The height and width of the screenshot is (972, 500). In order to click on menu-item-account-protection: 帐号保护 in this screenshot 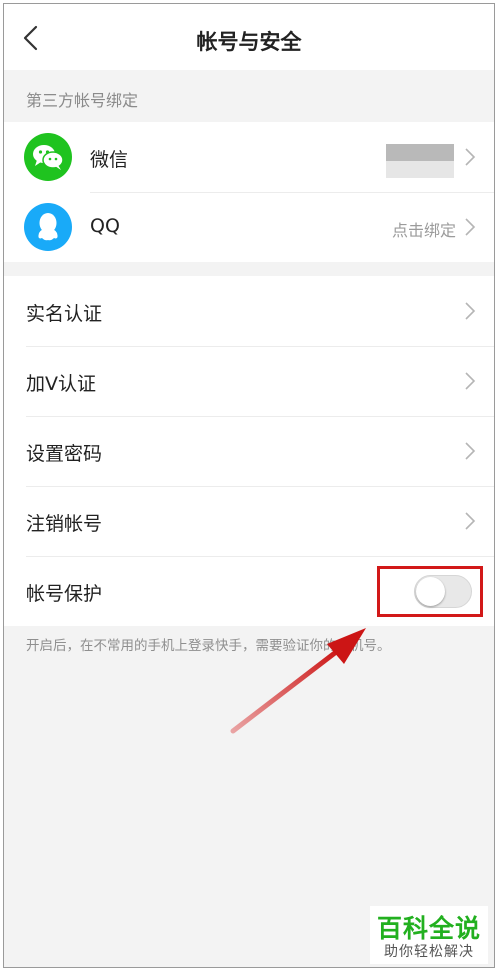, I will do `click(249, 591)`.